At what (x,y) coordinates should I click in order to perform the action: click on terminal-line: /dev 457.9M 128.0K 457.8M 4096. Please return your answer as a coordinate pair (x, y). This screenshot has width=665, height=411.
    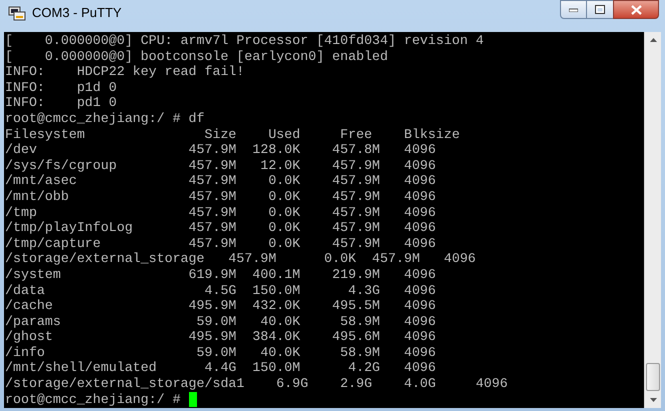
    Looking at the image, I should click on (221, 150).